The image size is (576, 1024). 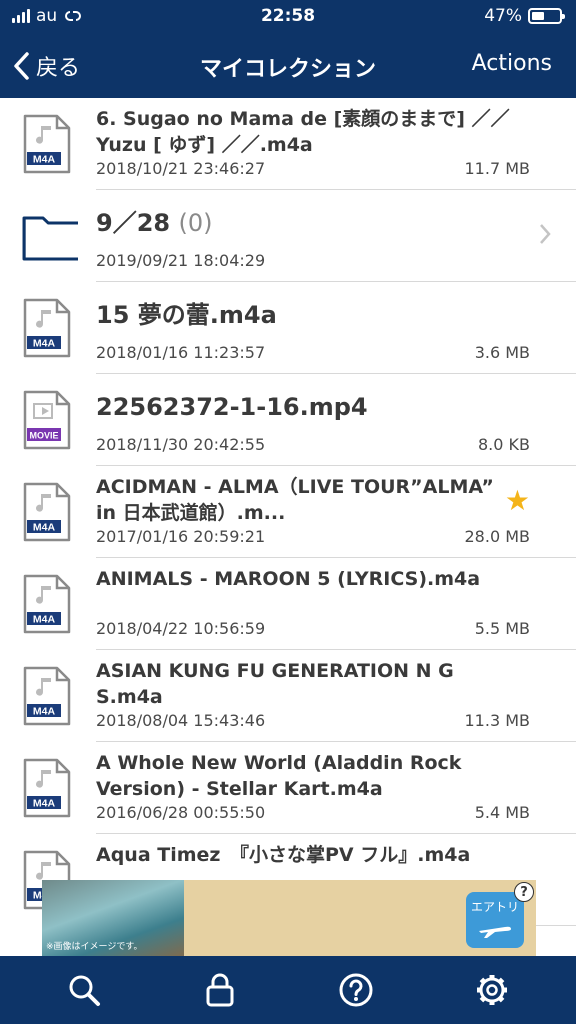 What do you see at coordinates (186, 315) in the screenshot?
I see `file-name-text: 15 夢の蕾.m4a` at bounding box center [186, 315].